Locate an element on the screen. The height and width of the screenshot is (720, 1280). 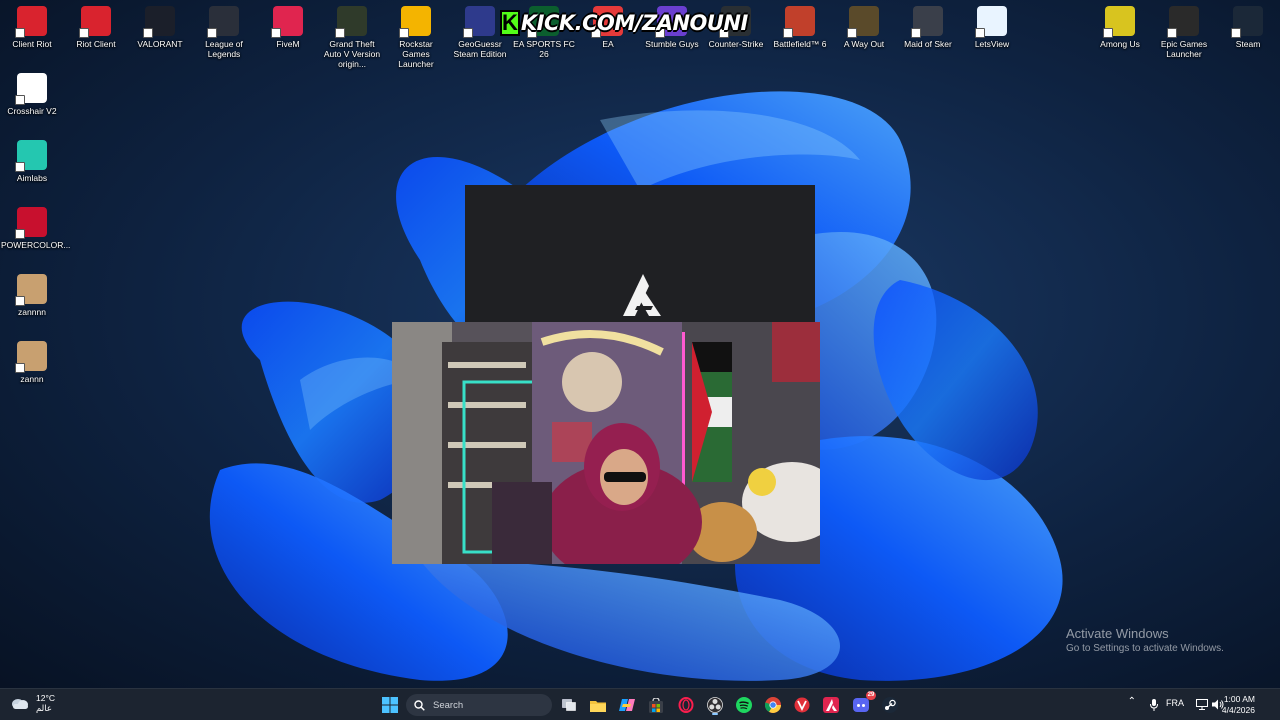
desktop-shortcut-fivem: FiveM is located at coordinates (288, 24).